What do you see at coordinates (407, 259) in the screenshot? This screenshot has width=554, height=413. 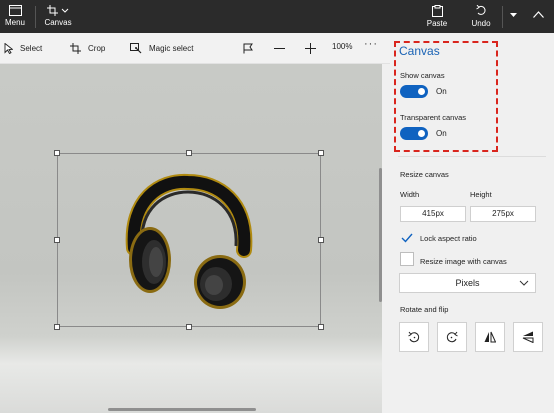 I see `resize-image-checkbox` at bounding box center [407, 259].